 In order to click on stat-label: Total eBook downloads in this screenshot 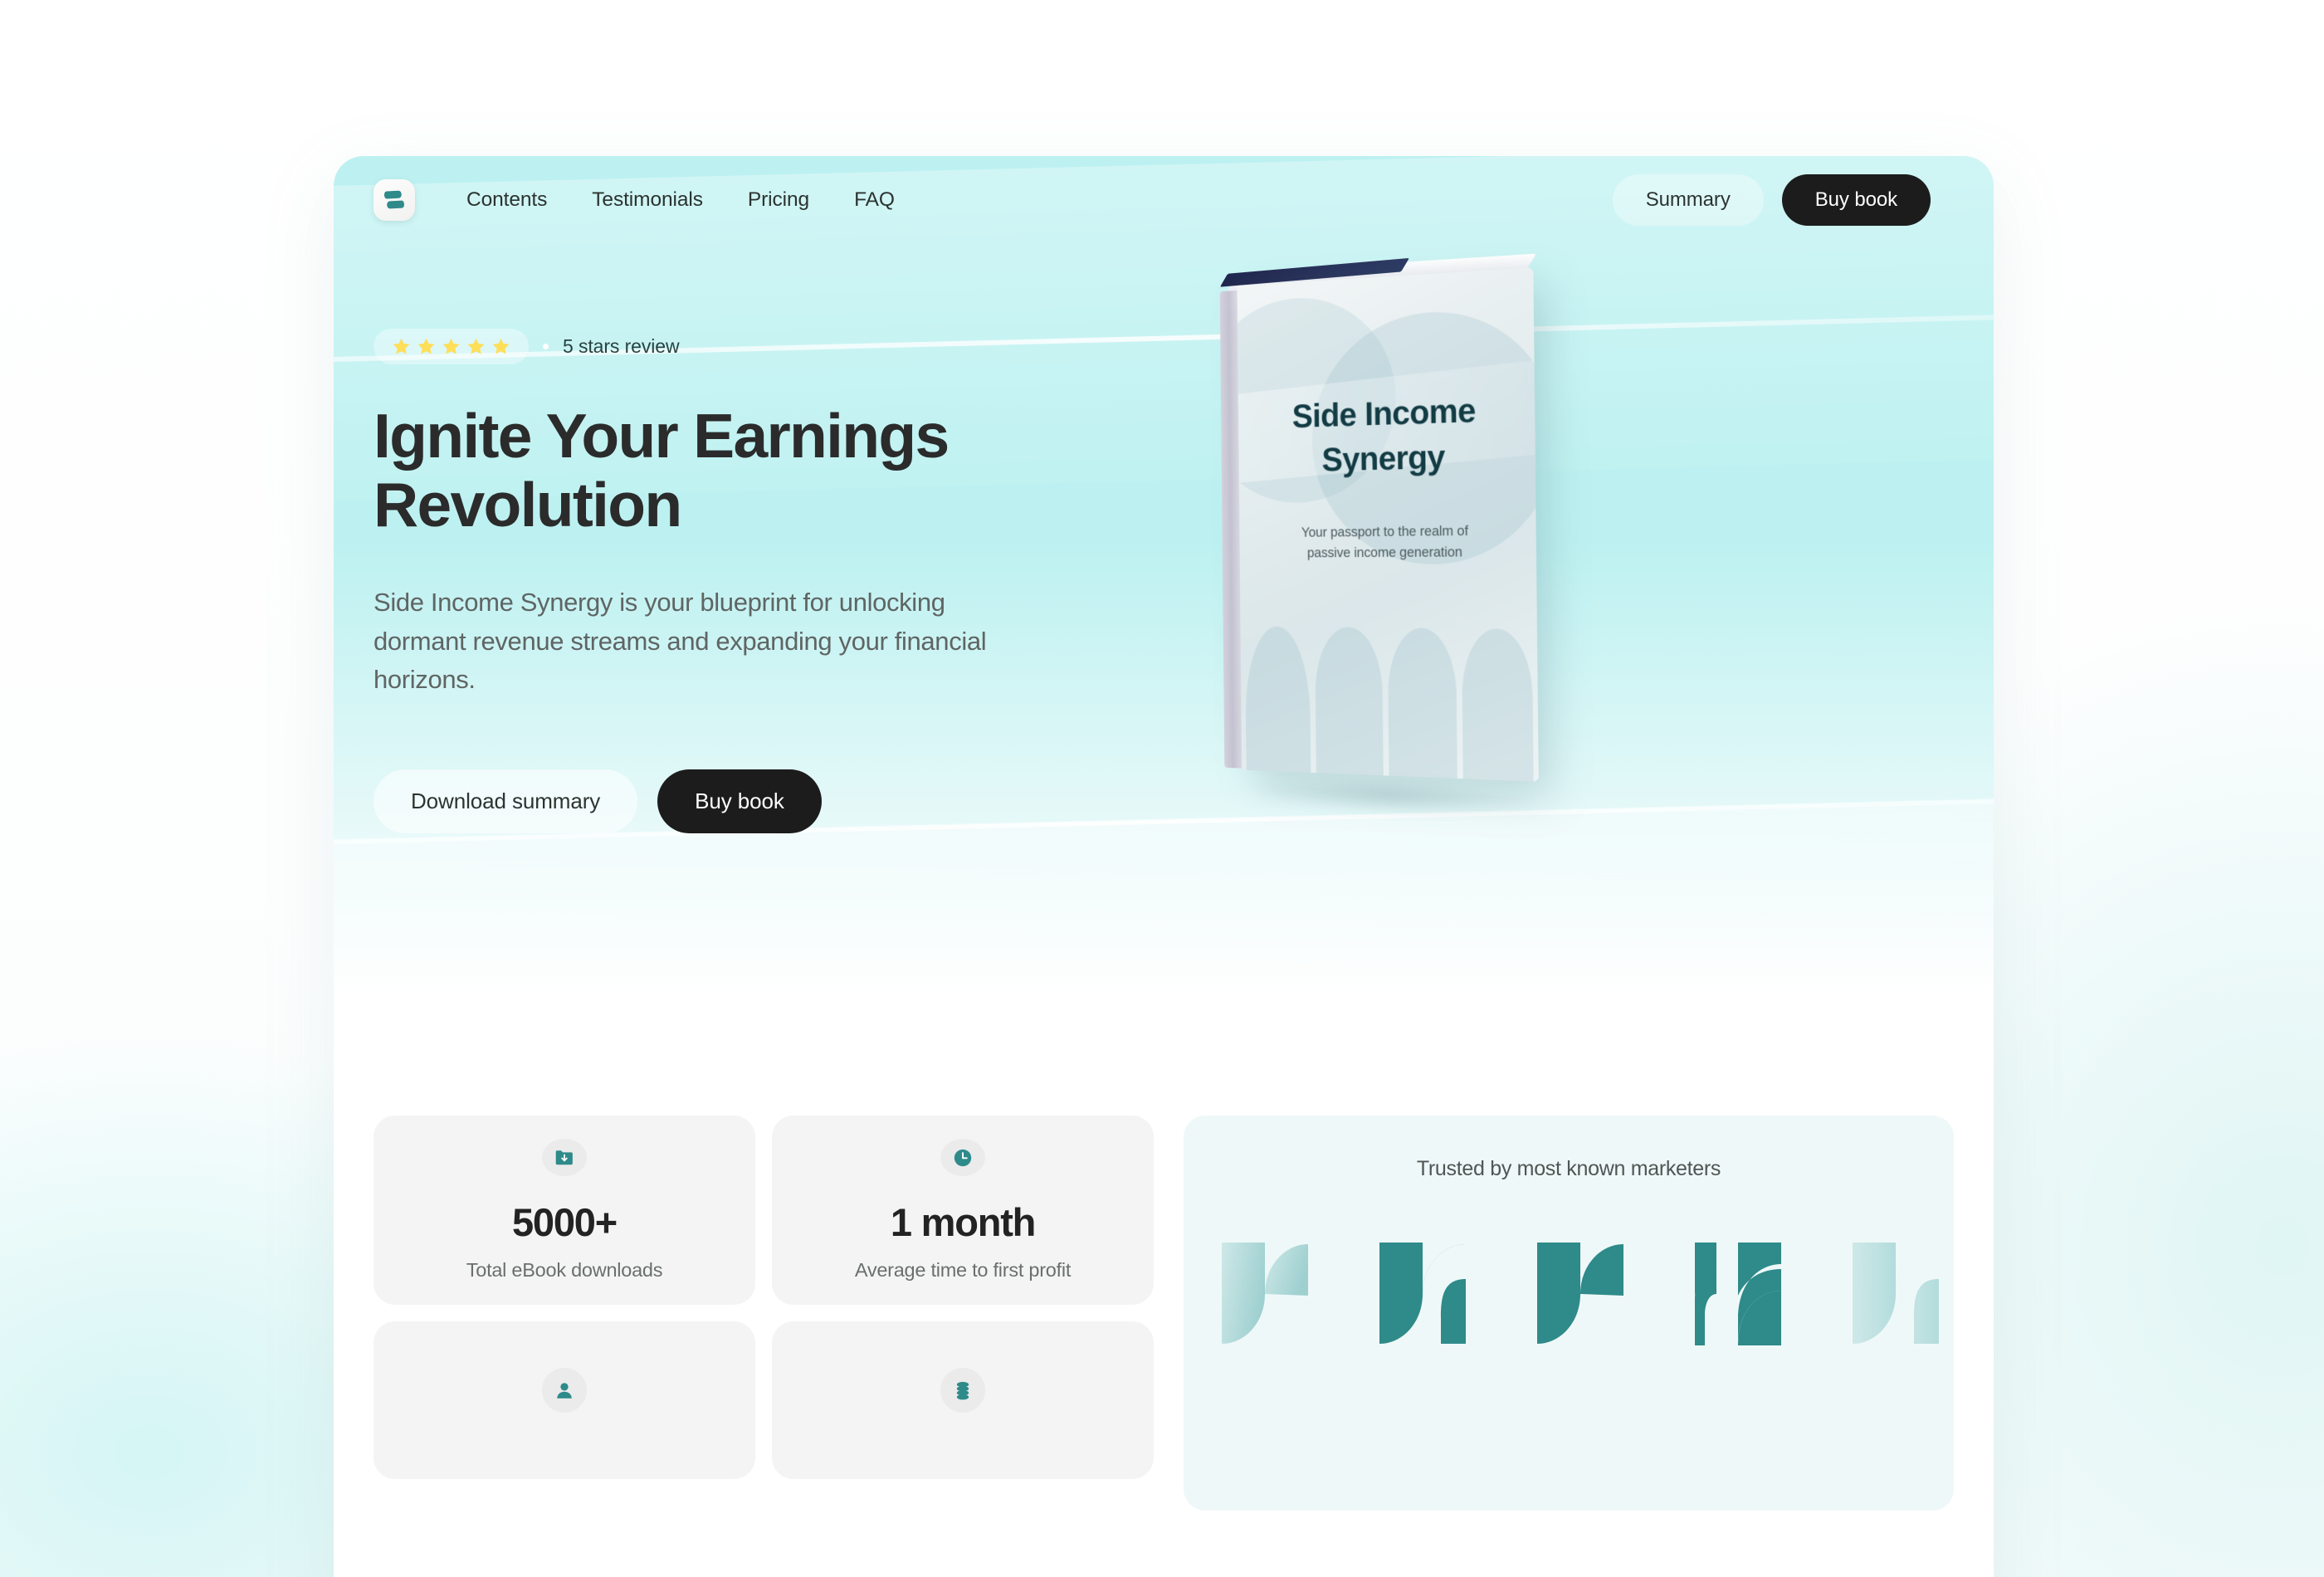, I will do `click(564, 1270)`.